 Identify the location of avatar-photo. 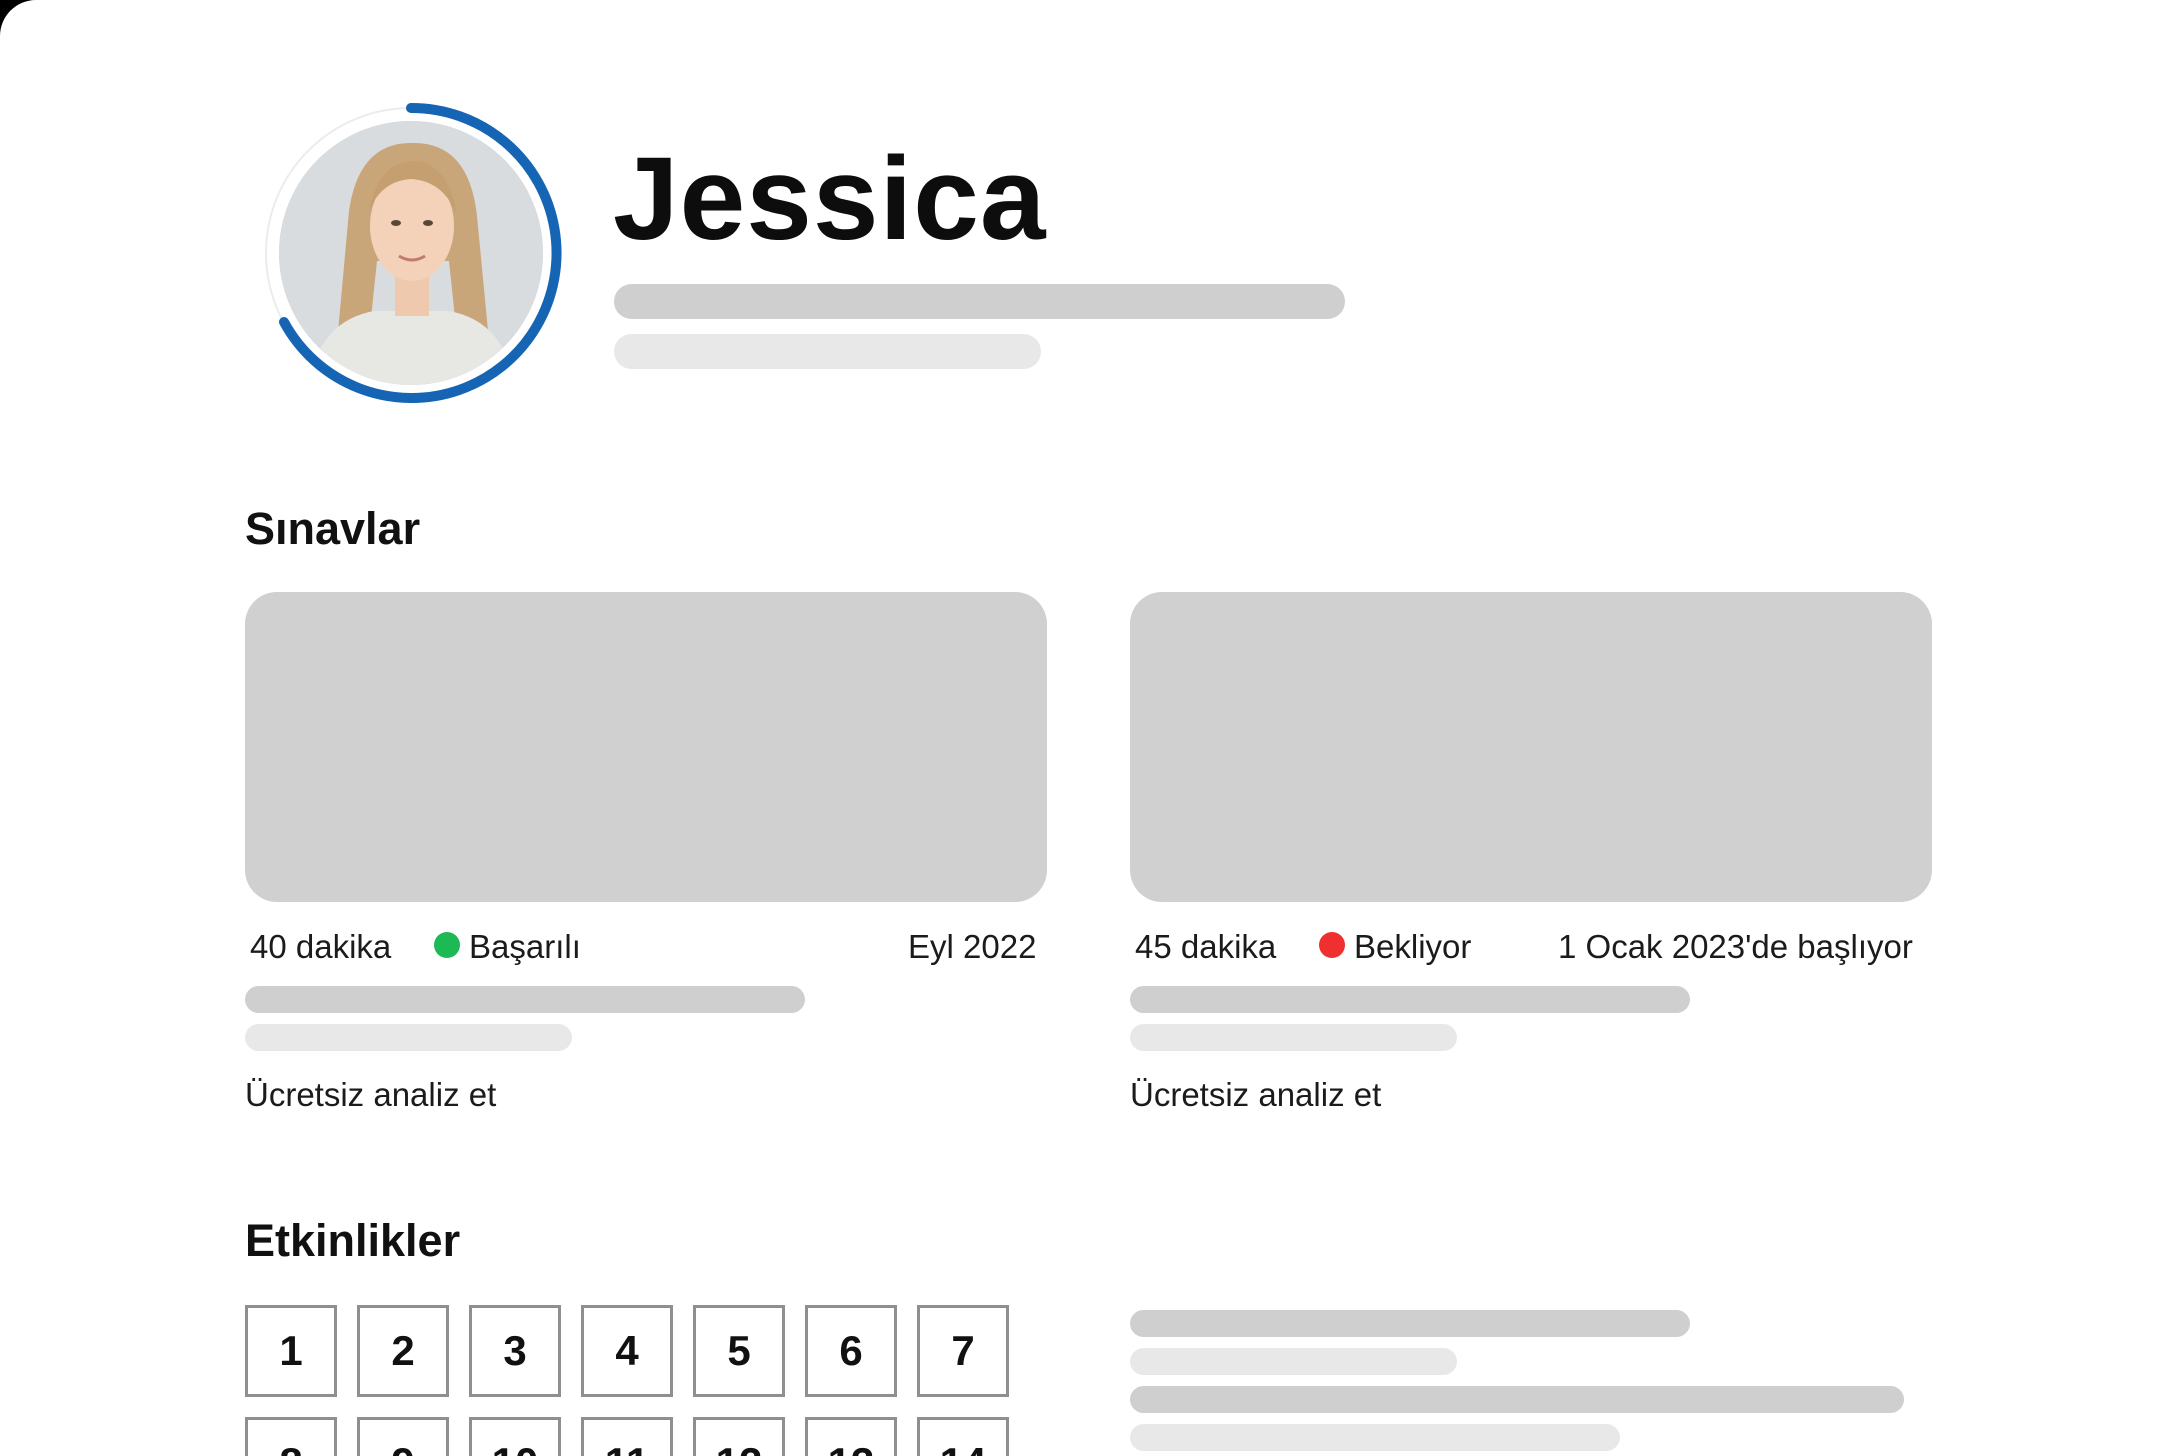
(411, 253).